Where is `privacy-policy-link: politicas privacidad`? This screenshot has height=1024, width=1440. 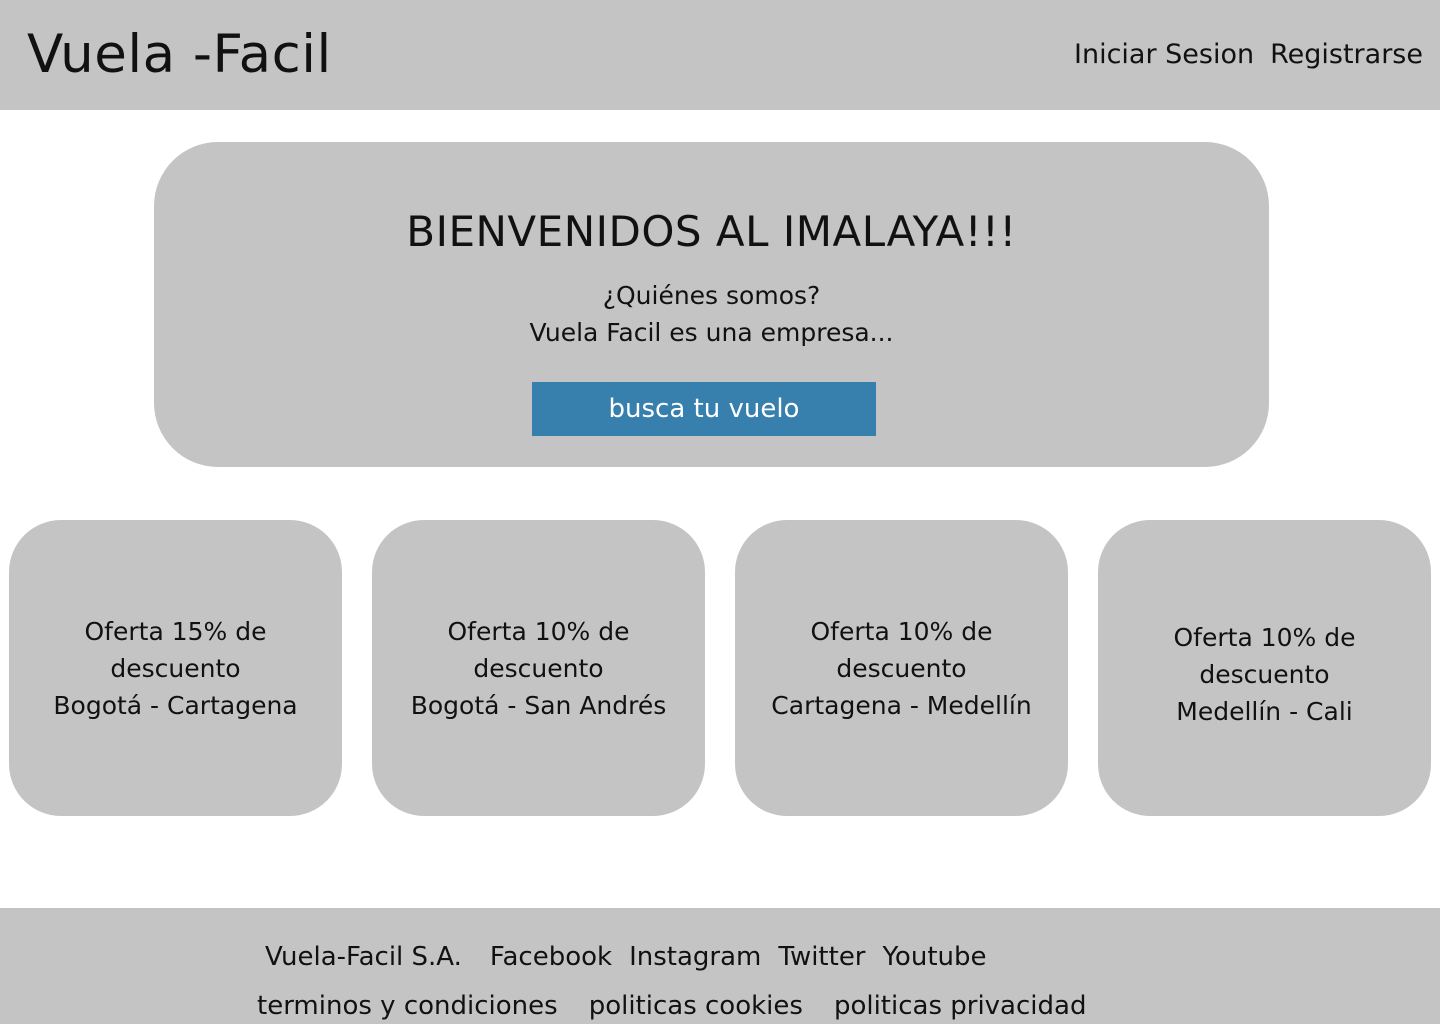
privacy-policy-link: politicas privacidad is located at coordinates (960, 1006).